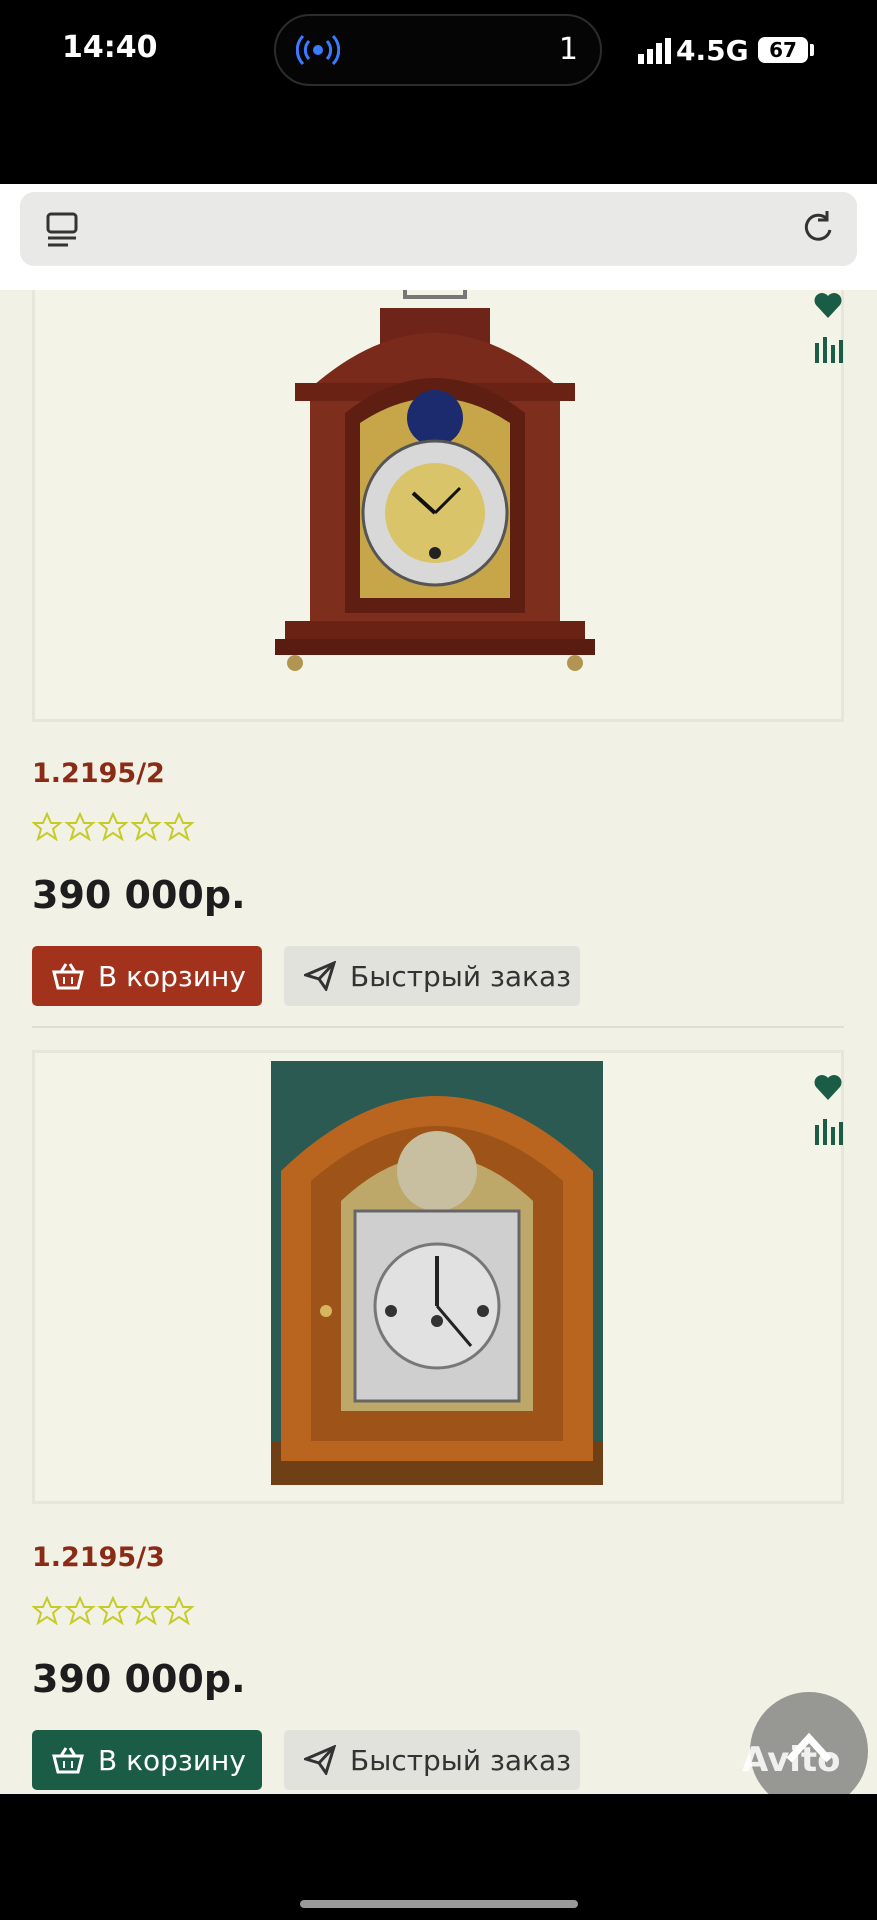 This screenshot has width=877, height=1920. I want to click on network-type: 4.5G, so click(712, 50).